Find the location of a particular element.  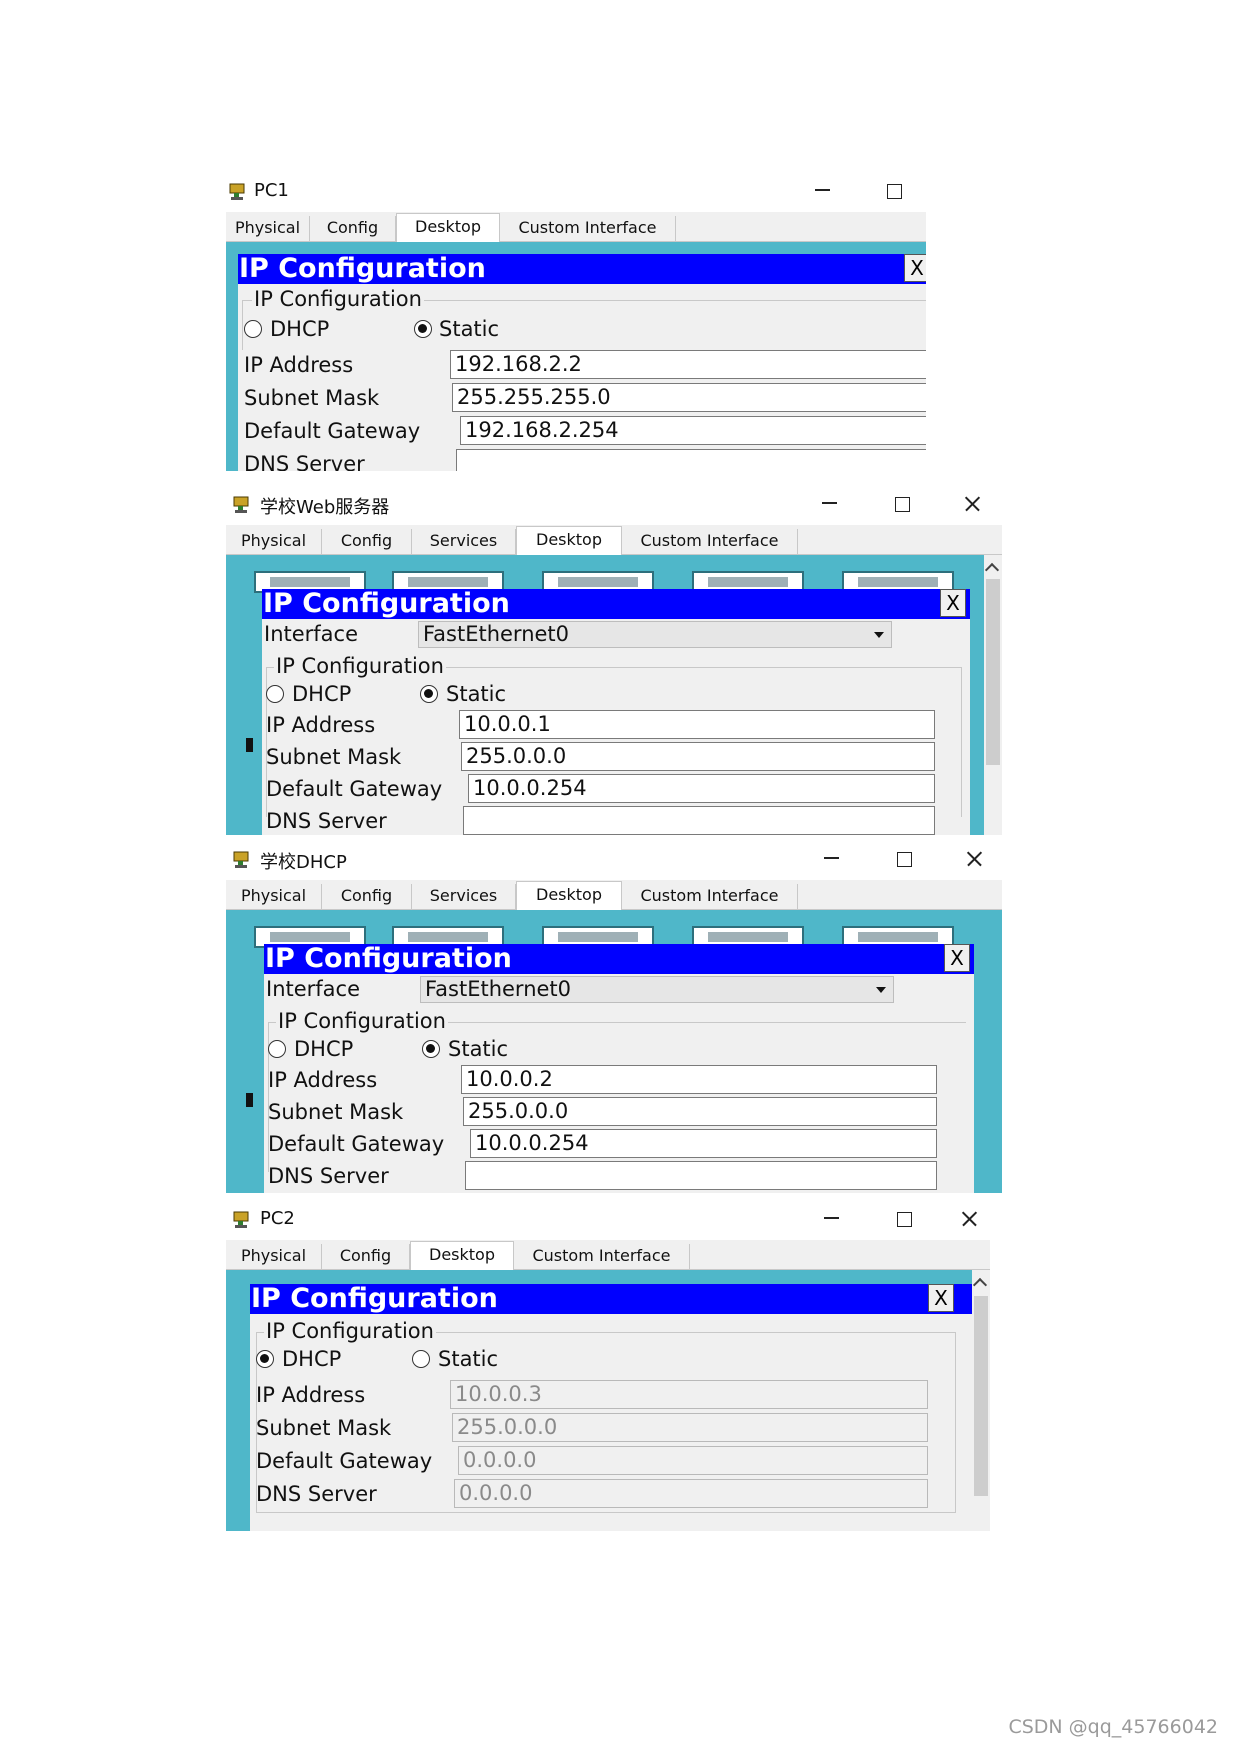

static-label: Static is located at coordinates (469, 329).